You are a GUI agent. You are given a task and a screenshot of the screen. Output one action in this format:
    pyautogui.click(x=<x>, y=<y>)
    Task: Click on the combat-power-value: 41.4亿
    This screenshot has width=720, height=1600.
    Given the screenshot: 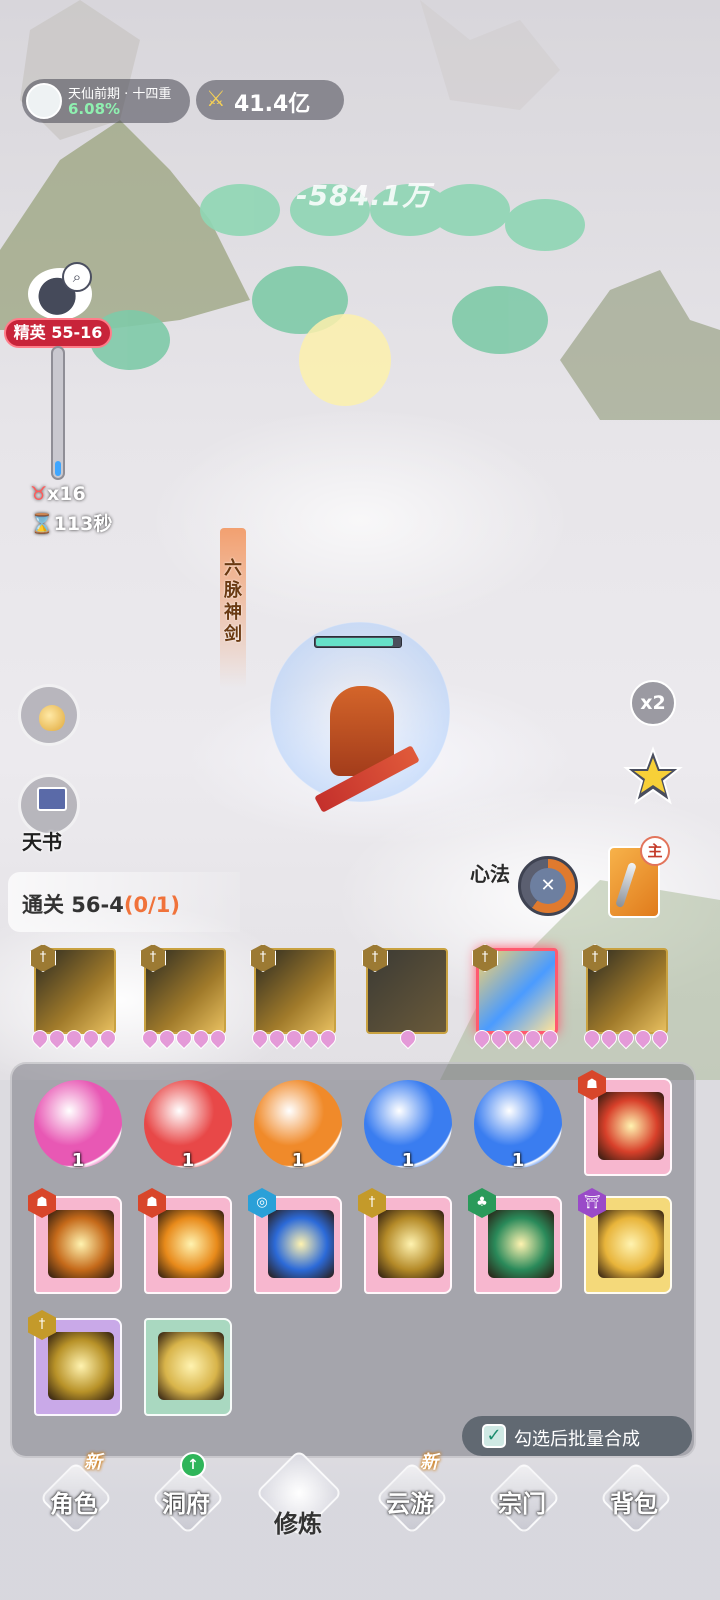 What is the action you would take?
    pyautogui.click(x=272, y=104)
    